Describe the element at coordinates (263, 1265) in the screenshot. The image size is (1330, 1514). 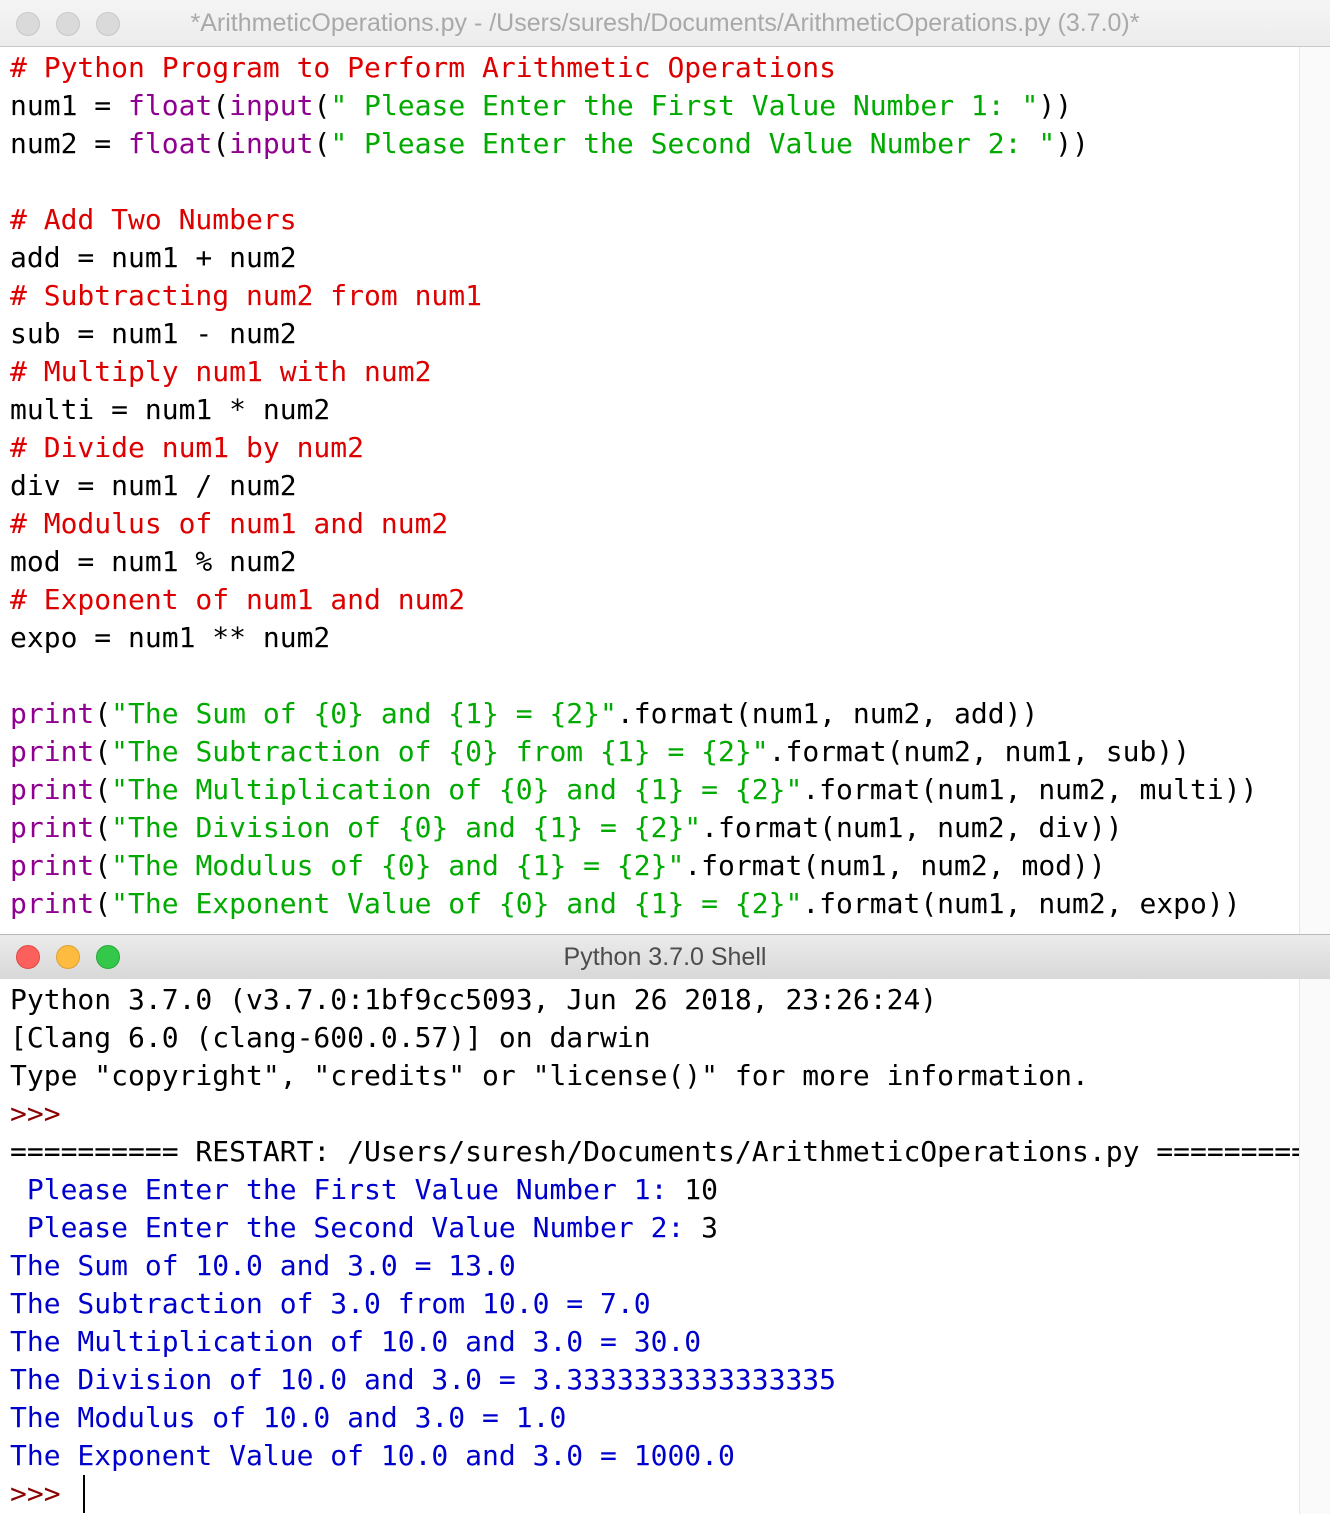
I see `shell-output: The Sum of 10.0 and 3.0 = 13.0` at that location.